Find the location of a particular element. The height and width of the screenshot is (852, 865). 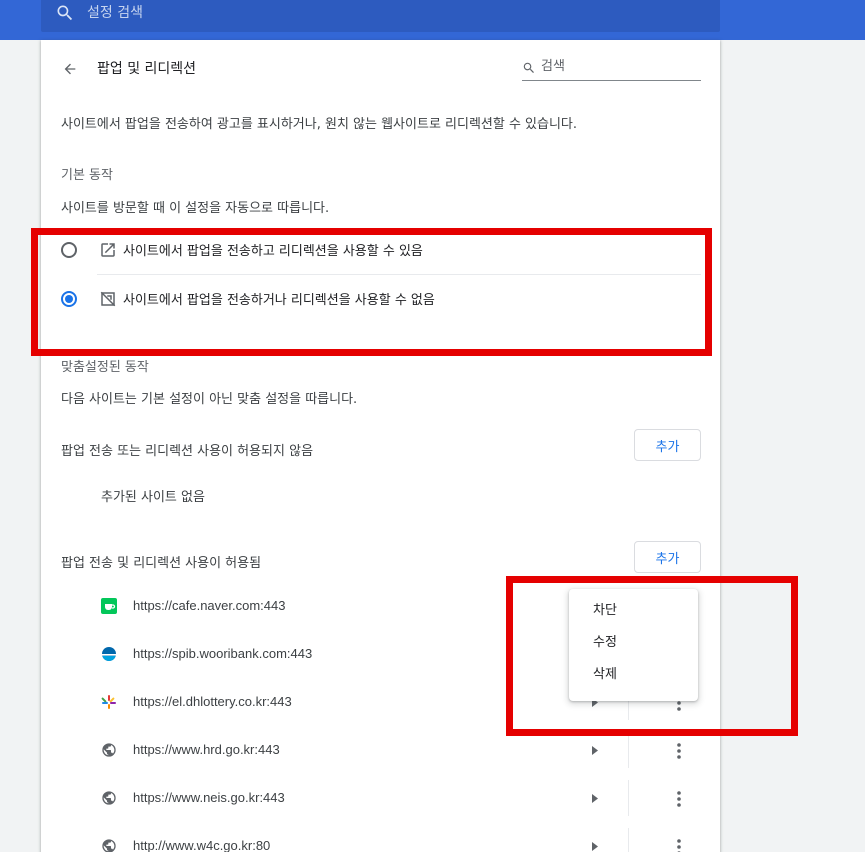

allowed-section-label: 팝업 전송 및 리디렉션 사용이 허용됨 is located at coordinates (161, 563).